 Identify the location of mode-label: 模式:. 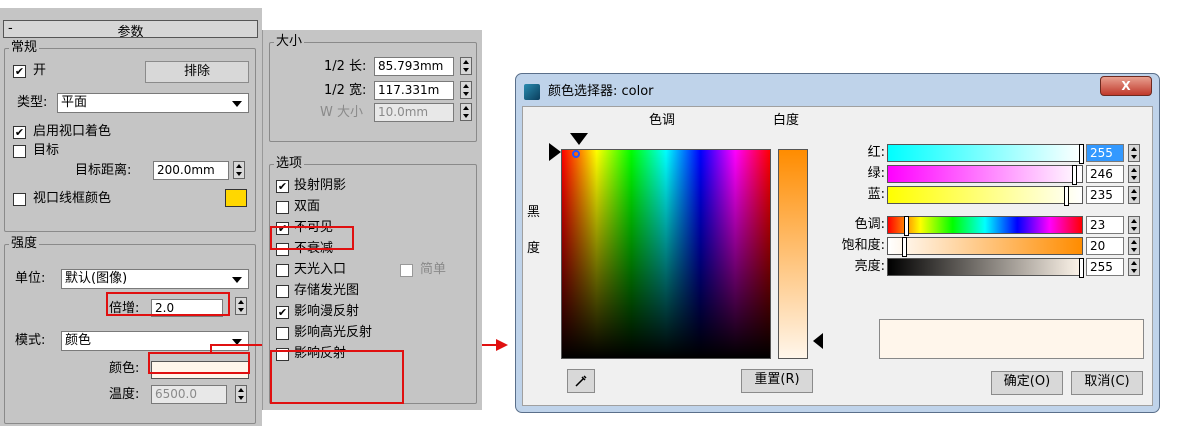
(30, 340).